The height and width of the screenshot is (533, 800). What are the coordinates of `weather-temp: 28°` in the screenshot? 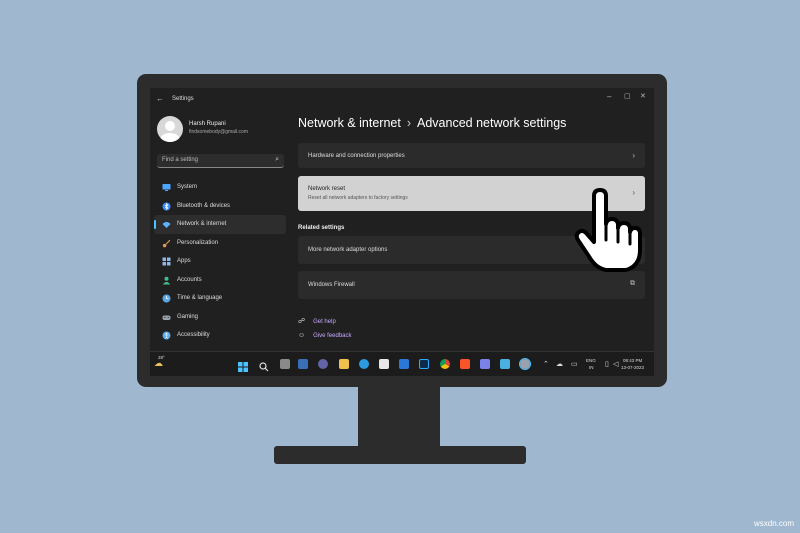 It's located at (161, 357).